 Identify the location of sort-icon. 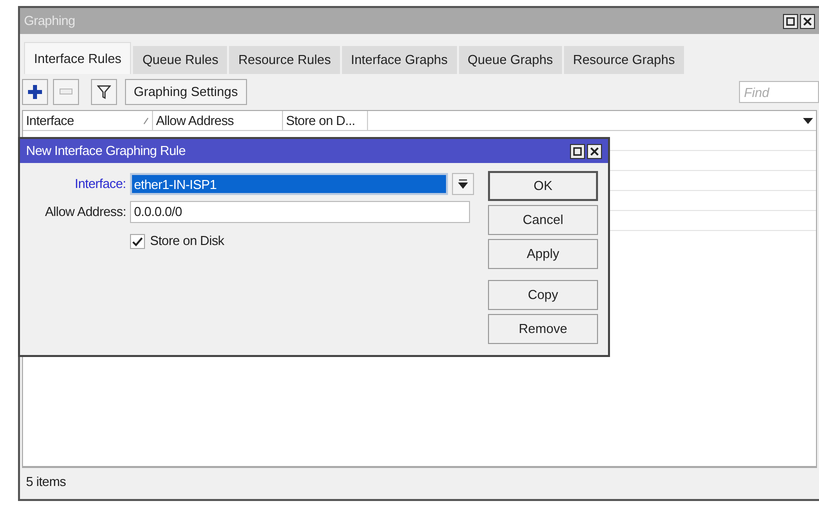
(146, 120).